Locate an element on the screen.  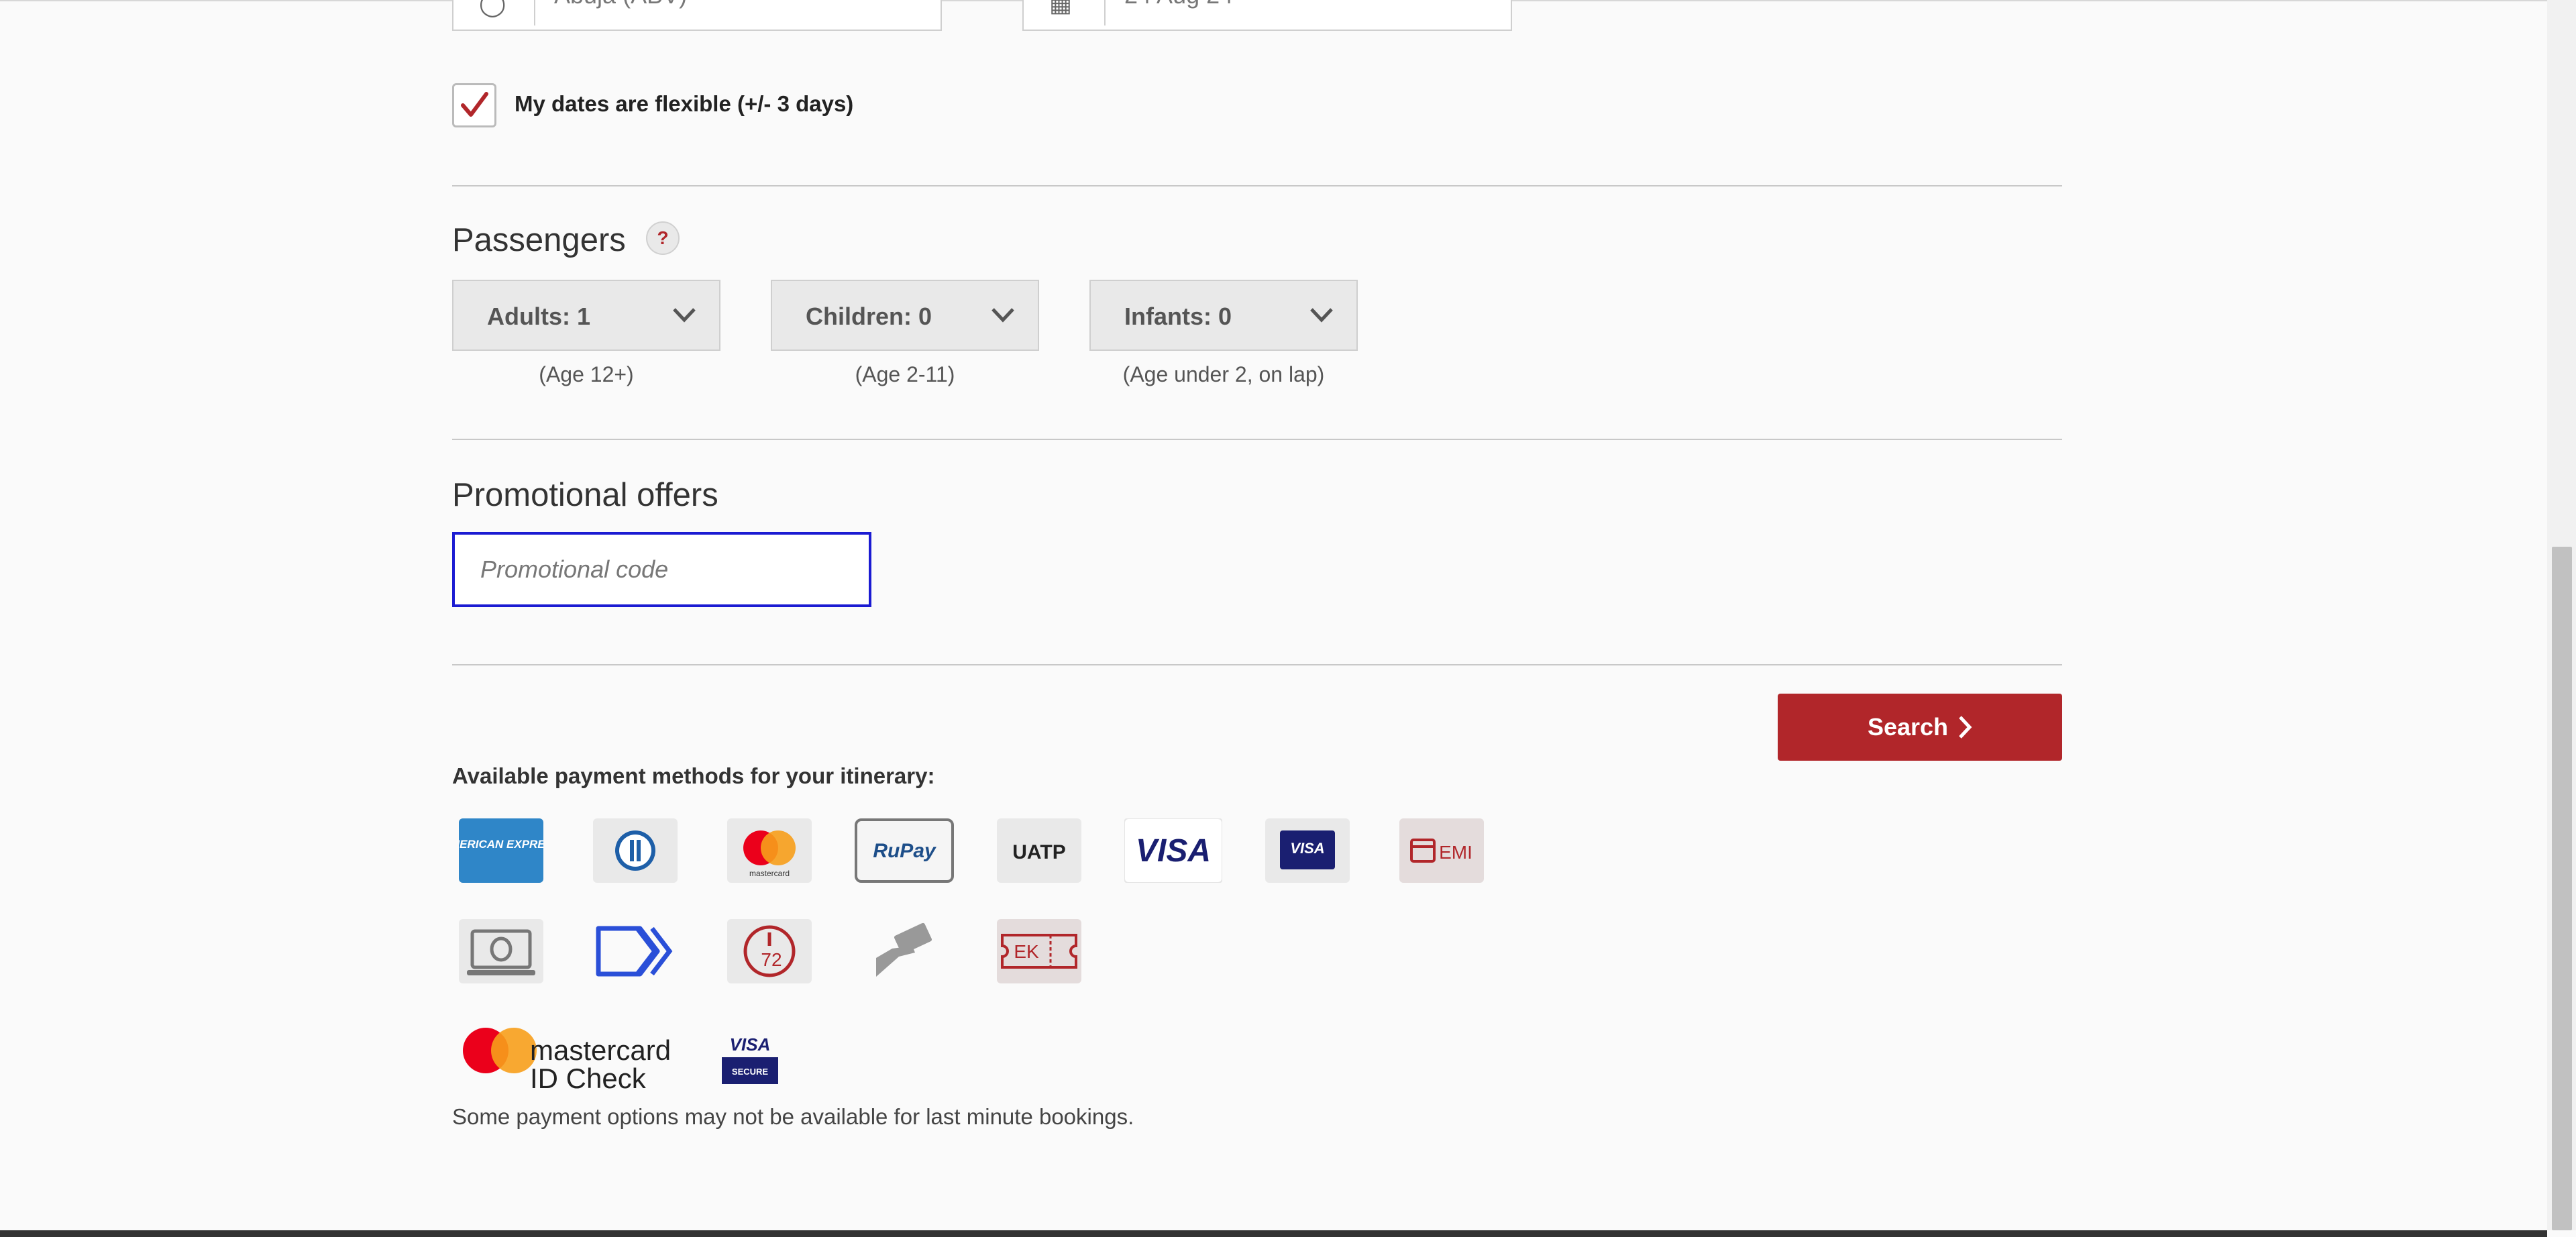
mastercard-icon: mastercard is located at coordinates (769, 850).